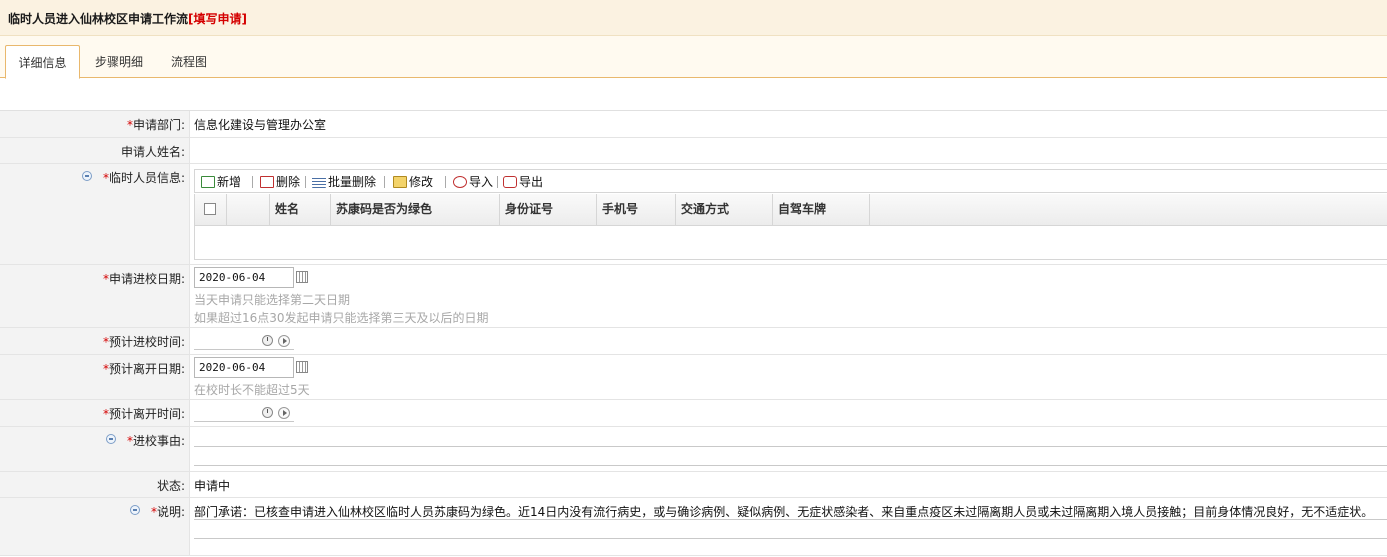 This screenshot has height=557, width=1387. Describe the element at coordinates (143, 414) in the screenshot. I see `leave-time-label: *预计离开时间:` at that location.